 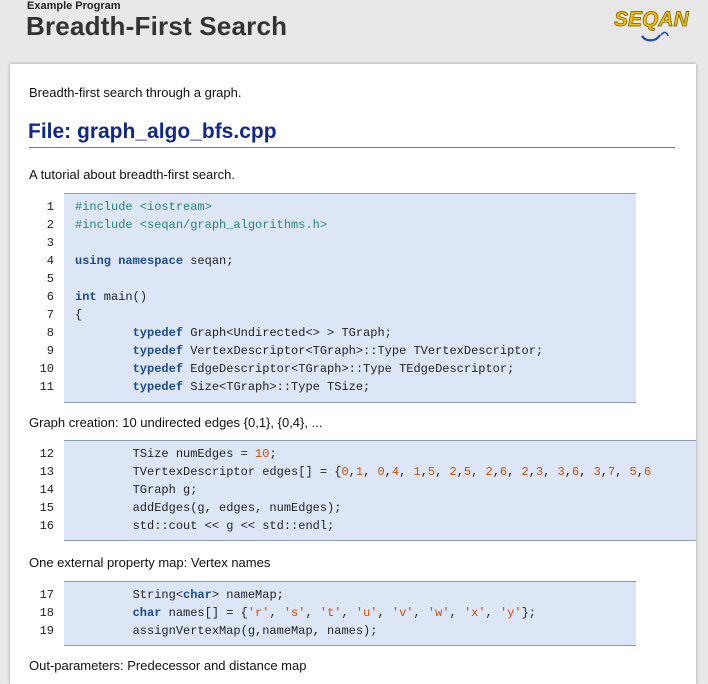 I want to click on seqan-logo: SEQAN, so click(x=652, y=25).